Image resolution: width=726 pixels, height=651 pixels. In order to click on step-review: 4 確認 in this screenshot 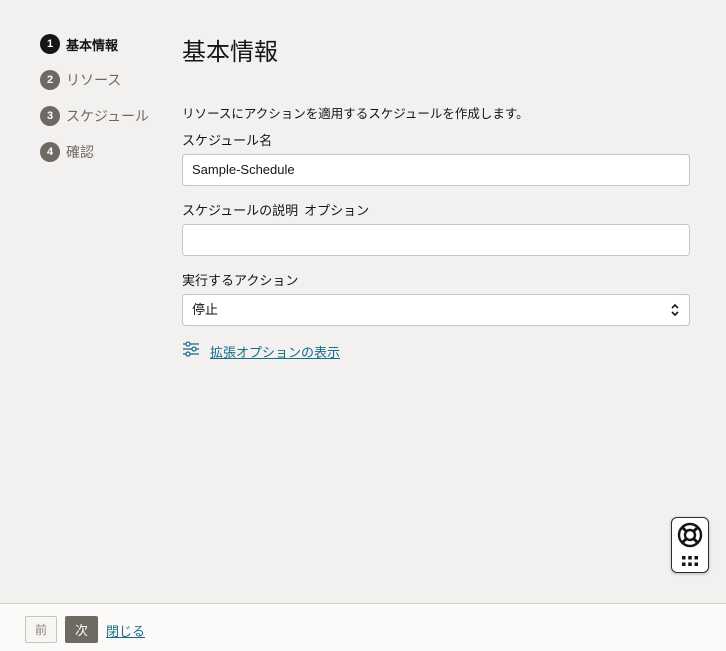, I will do `click(94, 152)`.